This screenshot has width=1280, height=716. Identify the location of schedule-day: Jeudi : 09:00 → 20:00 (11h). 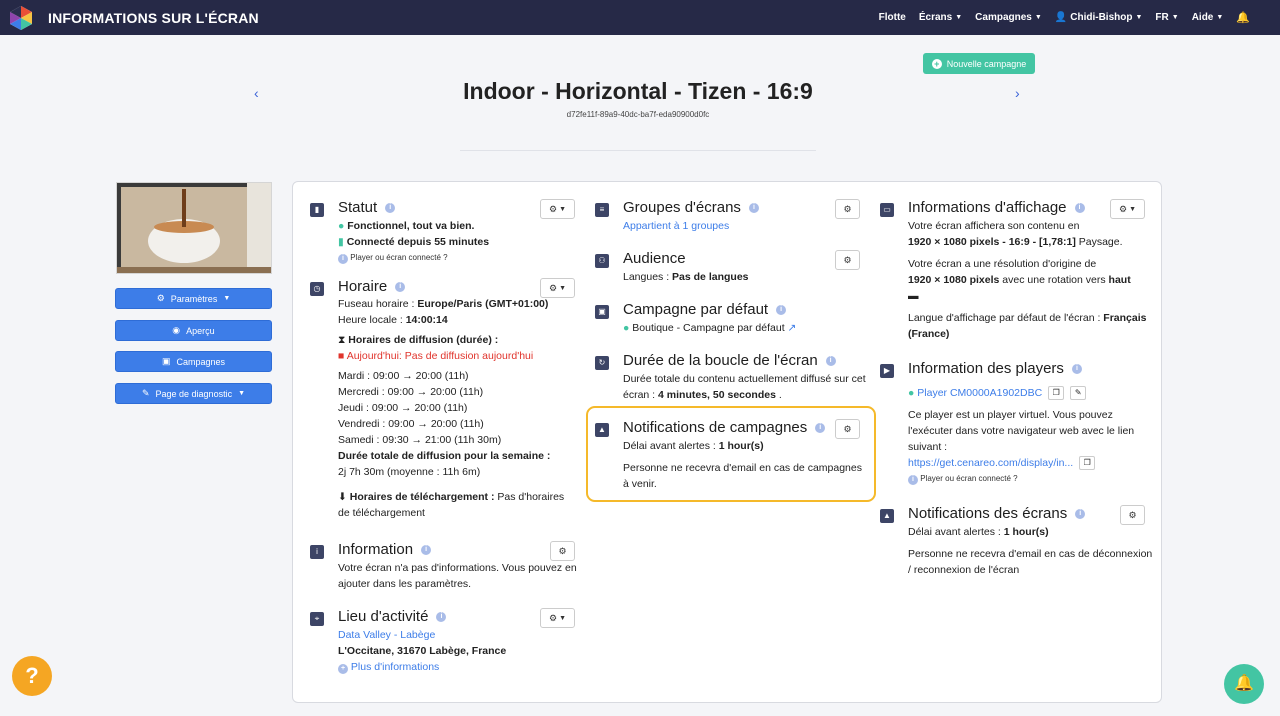
(403, 408).